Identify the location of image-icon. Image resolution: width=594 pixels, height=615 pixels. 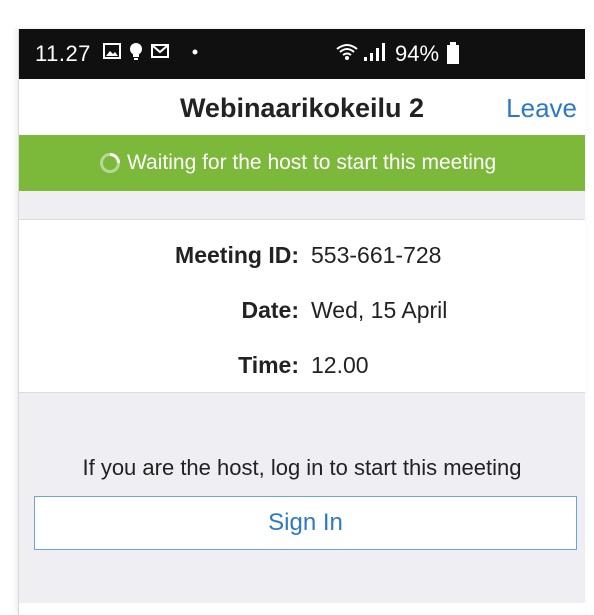
(112, 51).